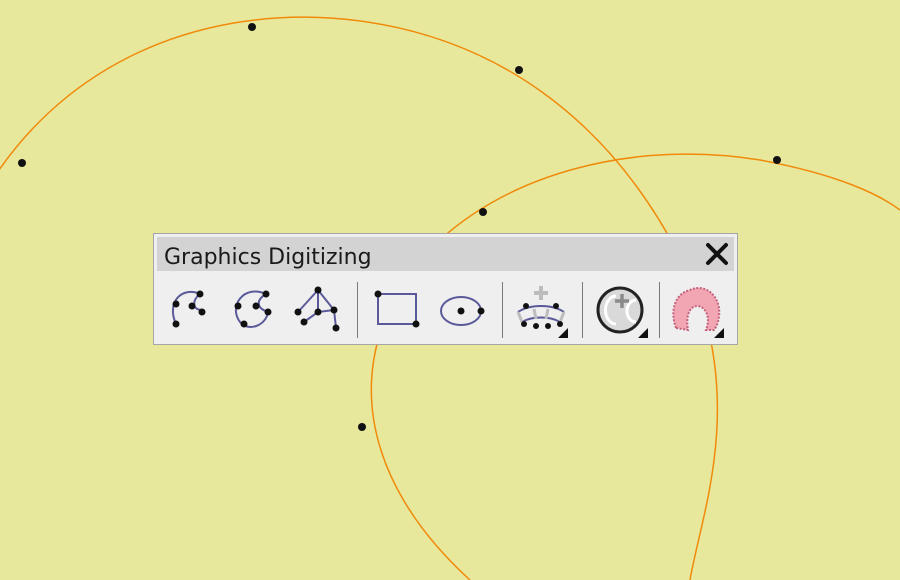  I want to click on ellipse-icon, so click(461, 311).